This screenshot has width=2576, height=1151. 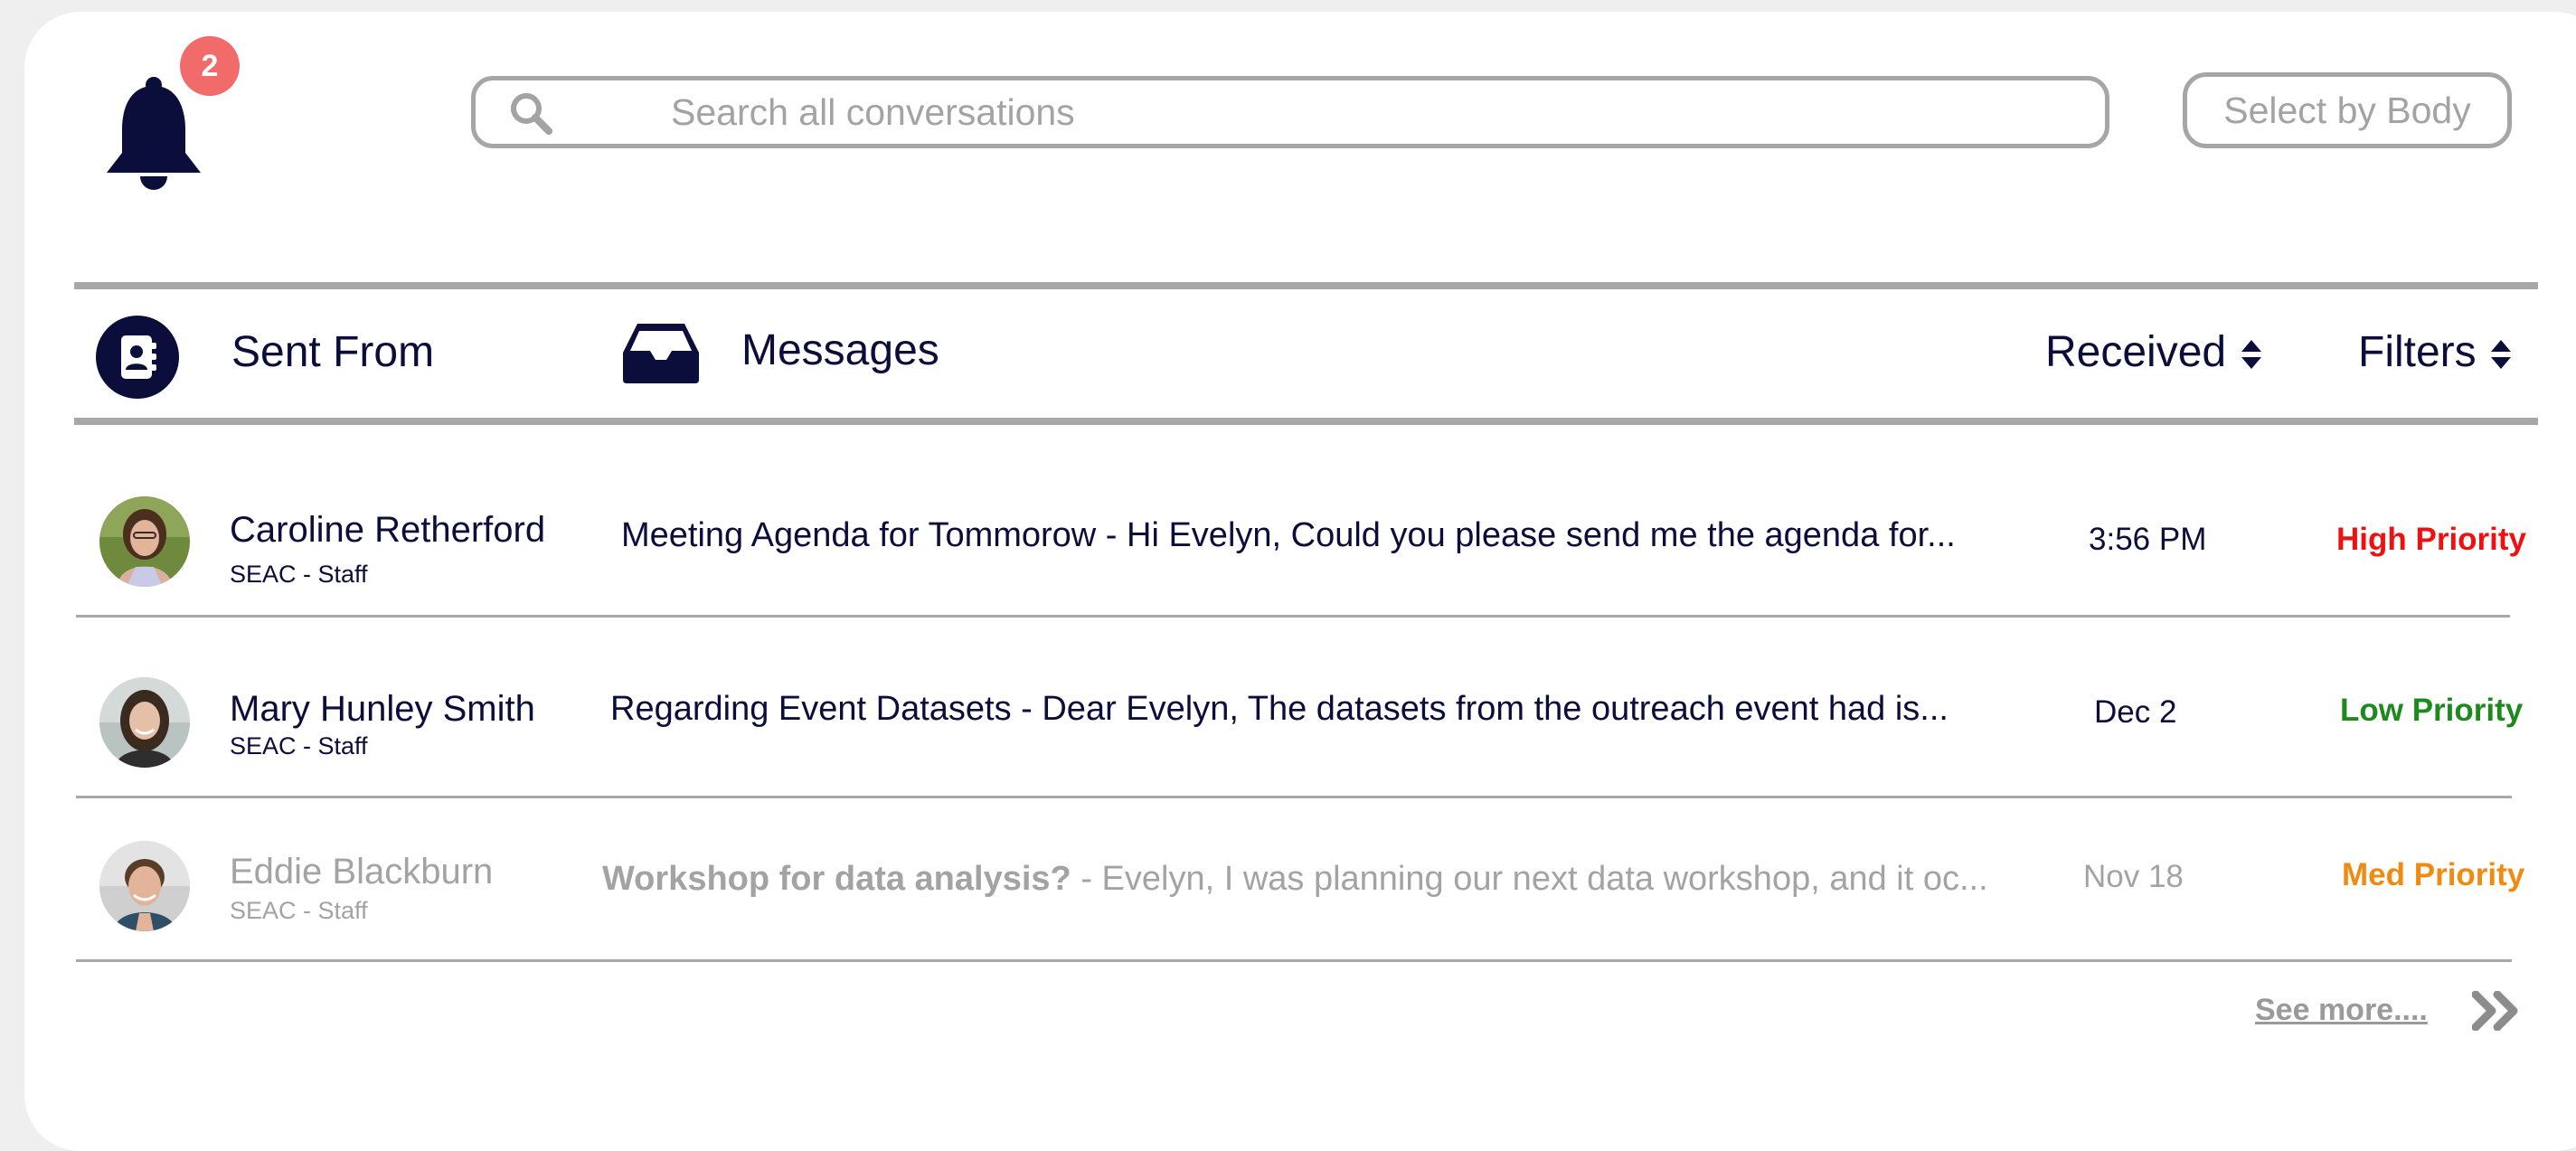 What do you see at coordinates (661, 353) in the screenshot?
I see `inbox-tray-icon` at bounding box center [661, 353].